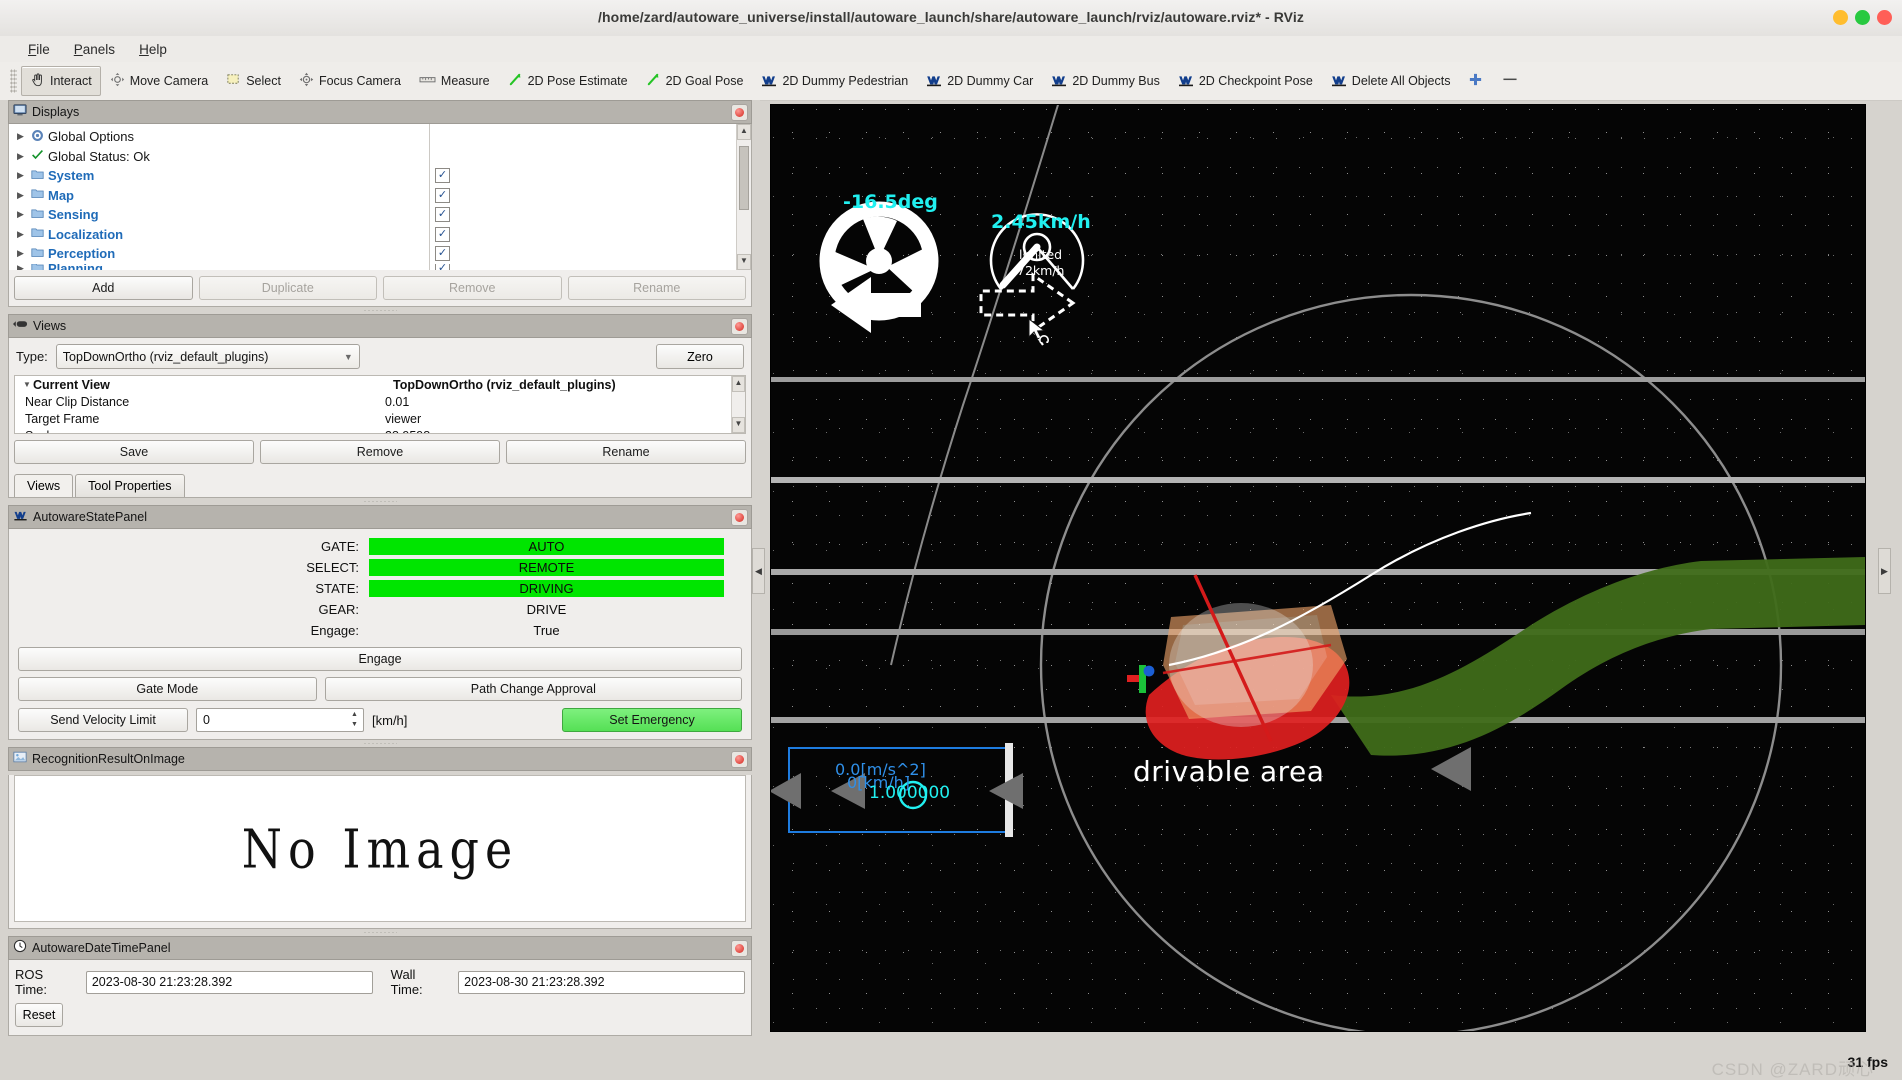  Describe the element at coordinates (165, 356) in the screenshot. I see `view-type-value: TopDownOrtho (rviz_default_plugins)` at that location.